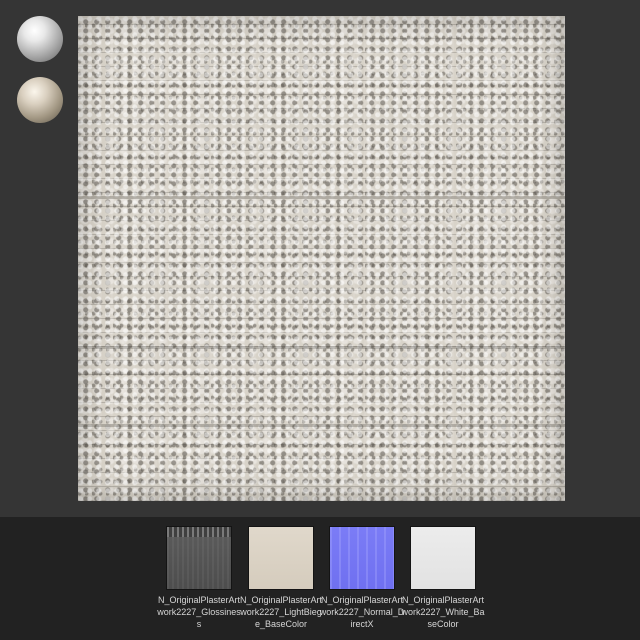 The height and width of the screenshot is (640, 640). I want to click on glossiness-map-thumbnail, so click(199, 558).